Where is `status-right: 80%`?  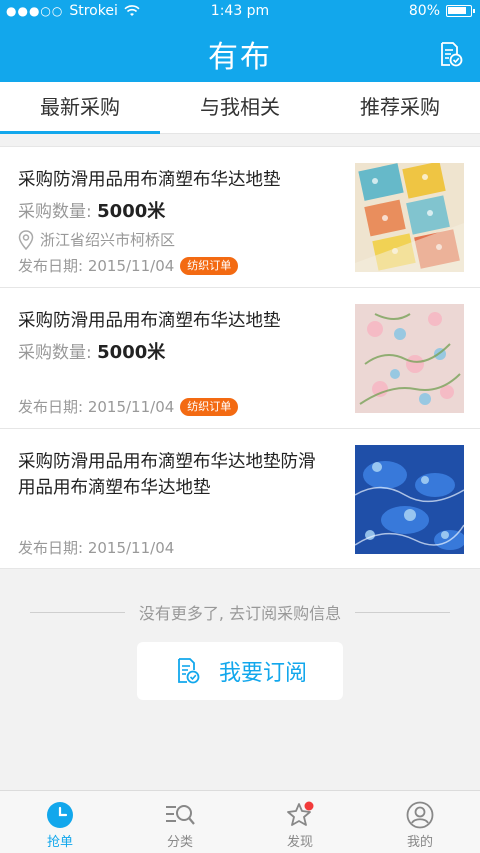 status-right: 80% is located at coordinates (441, 11).